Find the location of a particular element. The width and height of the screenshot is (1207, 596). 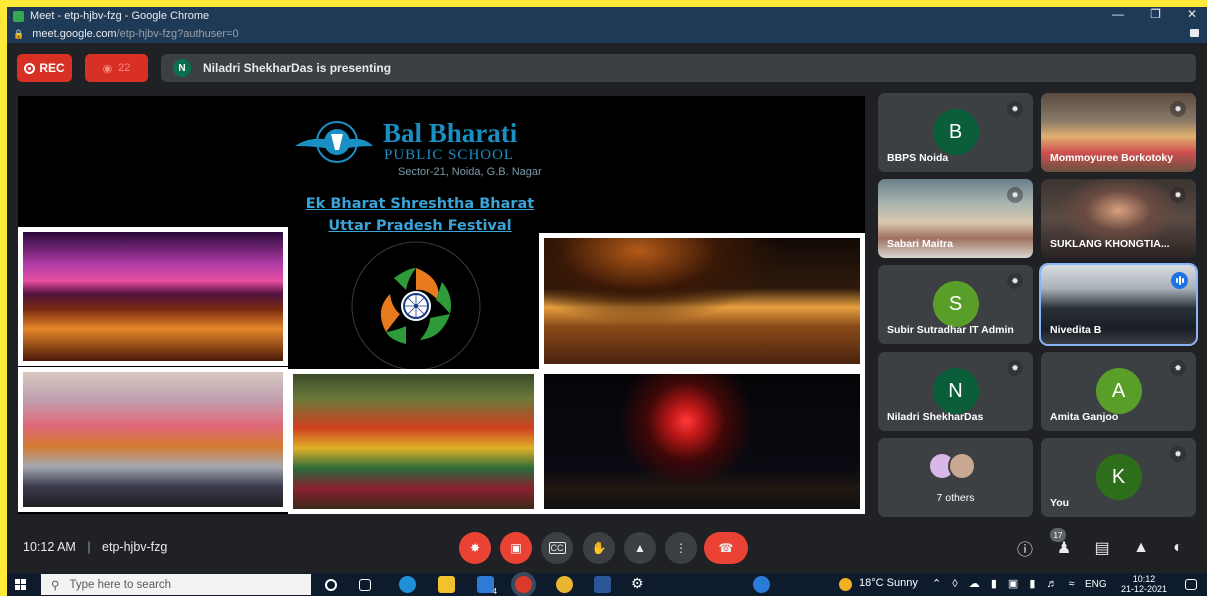

participant-avatar: N is located at coordinates (955, 391).